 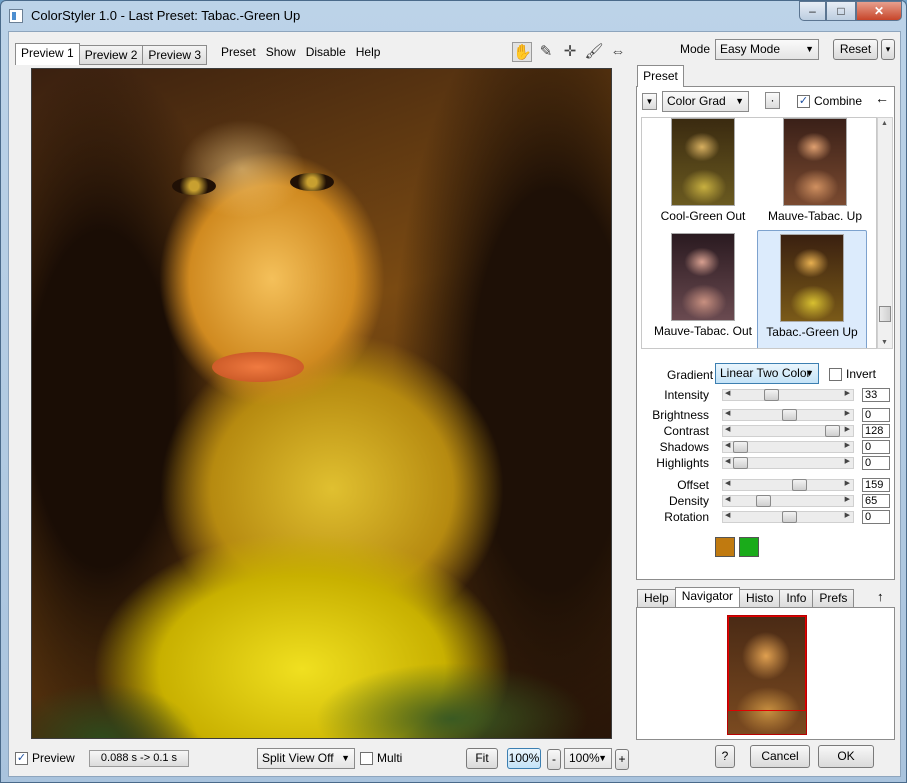 I want to click on tab-histo: Histo, so click(x=760, y=598).